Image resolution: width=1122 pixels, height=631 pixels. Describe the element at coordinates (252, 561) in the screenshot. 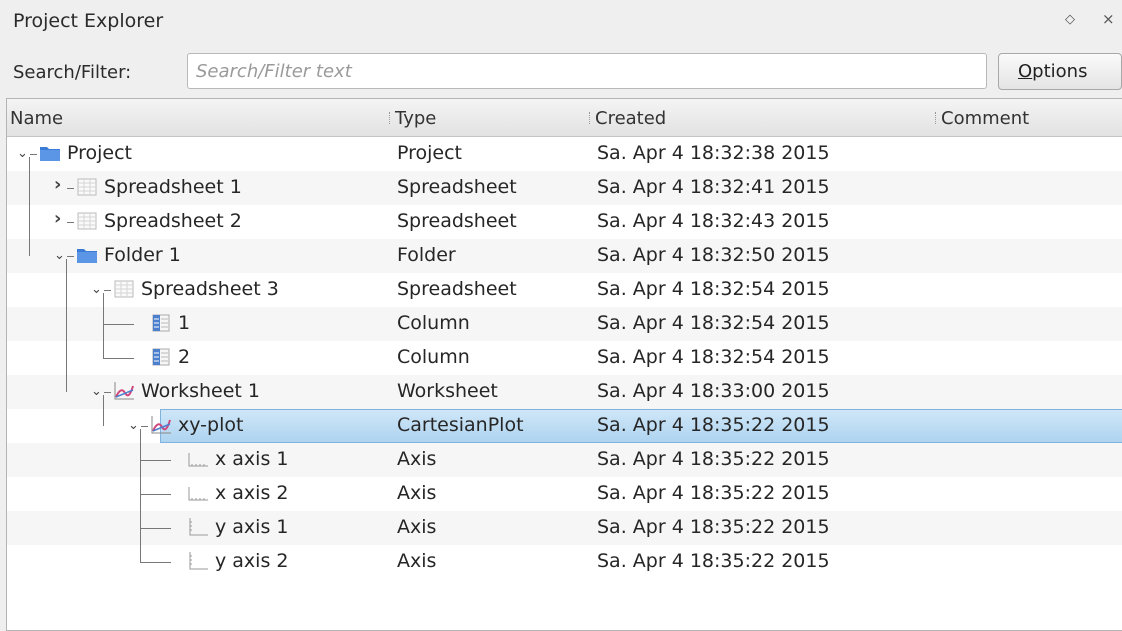

I see `item-name: y axis 2` at that location.